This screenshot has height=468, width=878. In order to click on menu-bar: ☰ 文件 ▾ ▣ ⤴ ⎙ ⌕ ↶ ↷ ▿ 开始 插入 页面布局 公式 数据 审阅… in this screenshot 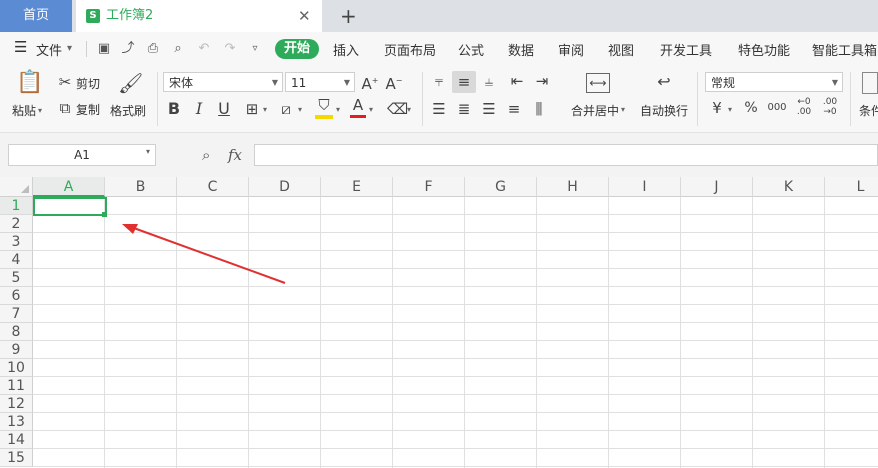, I will do `click(439, 49)`.